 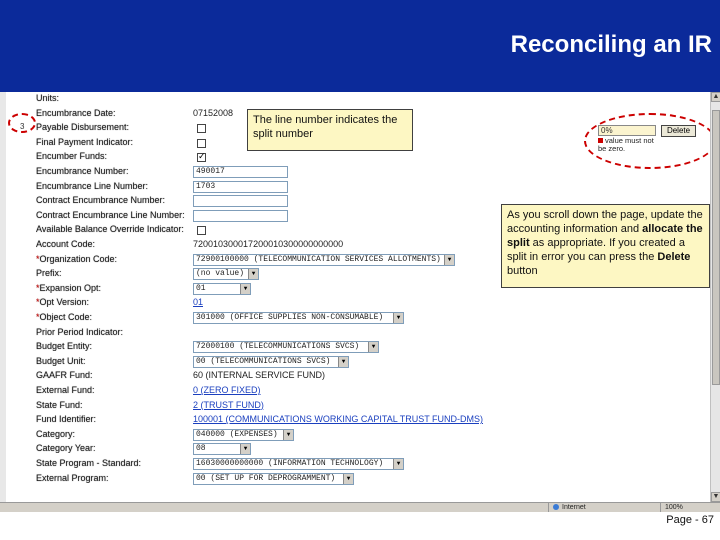 What do you see at coordinates (198, 302) in the screenshot?
I see `field-link: 01` at bounding box center [198, 302].